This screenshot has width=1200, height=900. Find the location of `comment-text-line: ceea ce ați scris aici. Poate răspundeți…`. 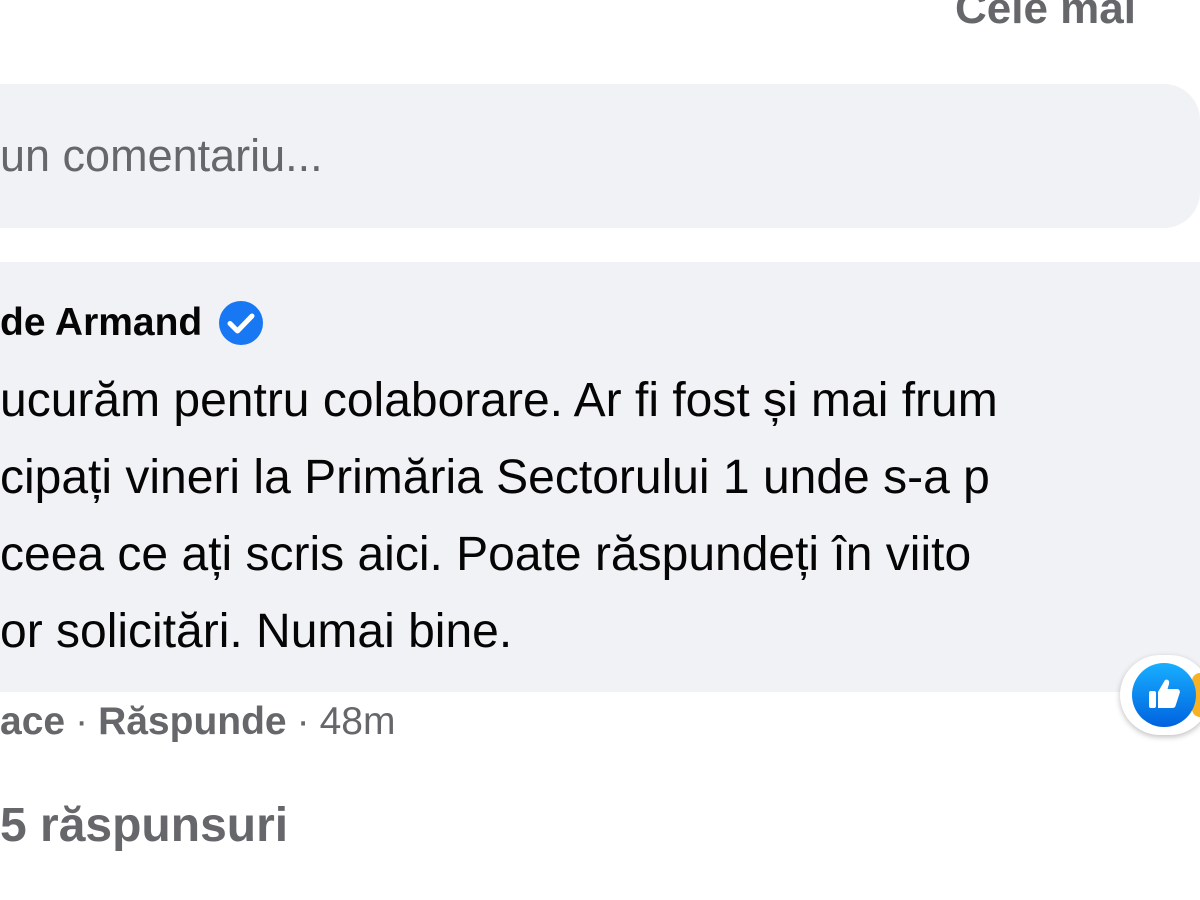

comment-text-line: ceea ce ați scris aici. Poate răspundeți… is located at coordinates (486, 554).